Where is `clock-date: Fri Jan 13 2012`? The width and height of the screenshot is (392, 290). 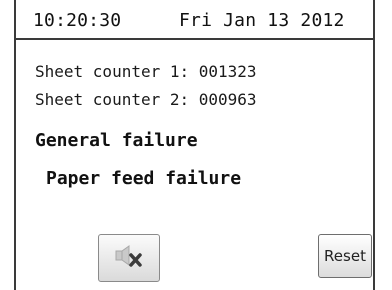 clock-date: Fri Jan 13 2012 is located at coordinates (262, 20).